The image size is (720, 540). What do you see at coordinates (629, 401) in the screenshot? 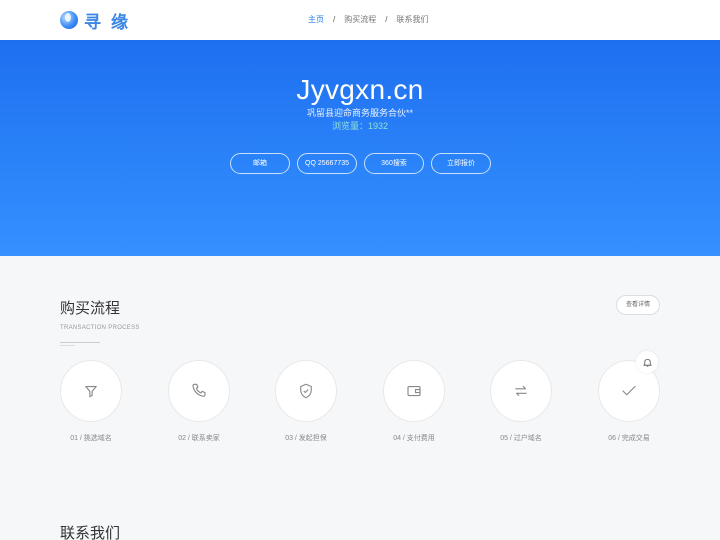
I see `process-step: 06 / 完成交易` at bounding box center [629, 401].